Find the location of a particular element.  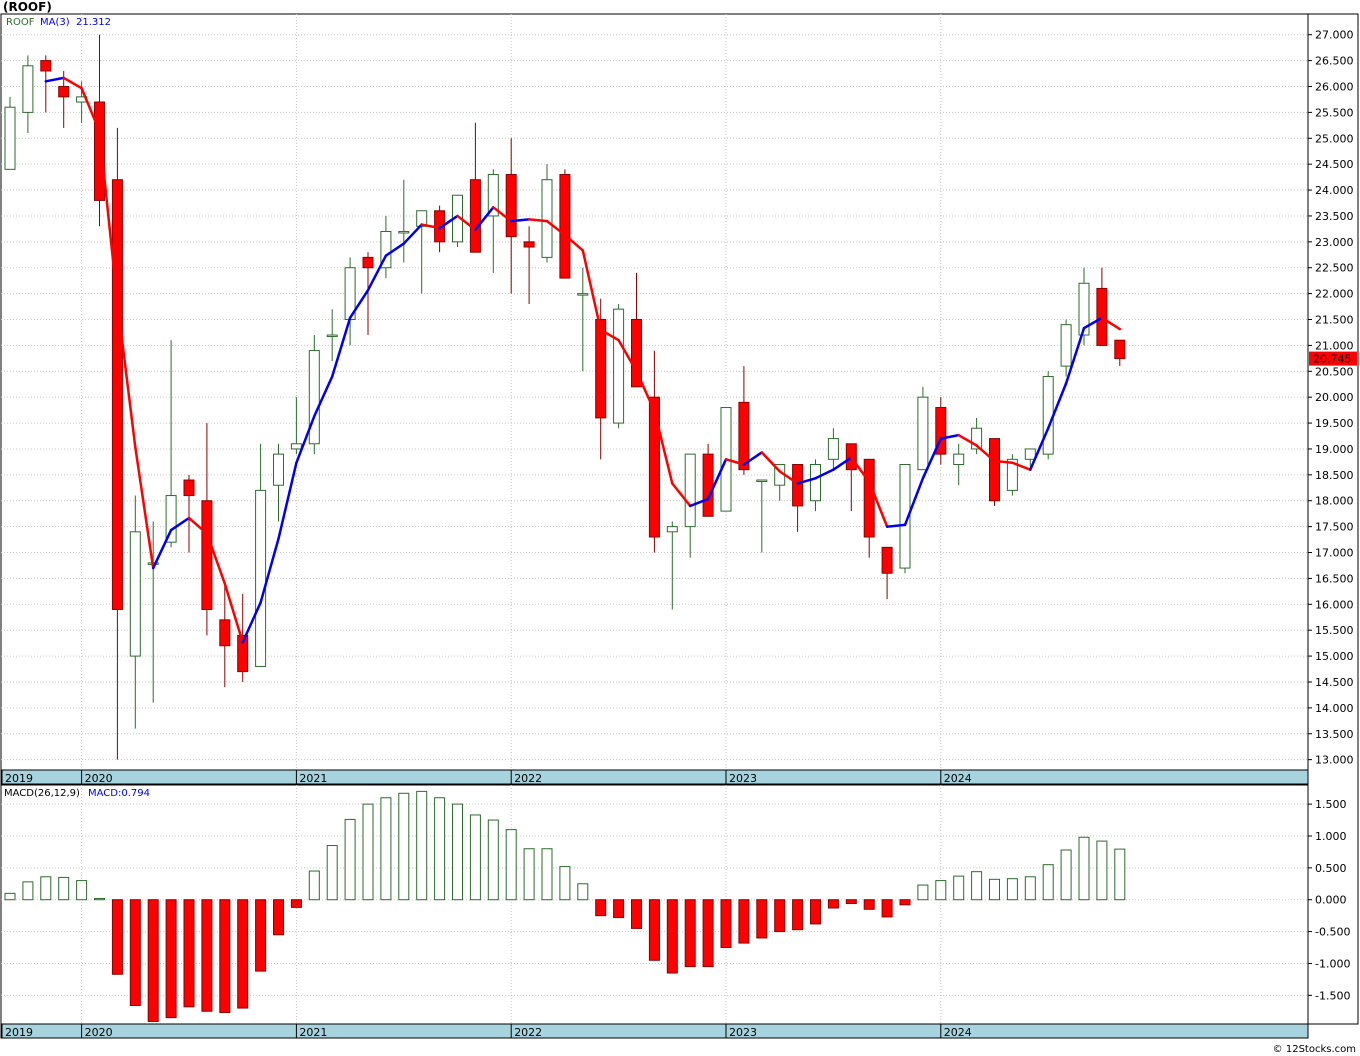

price-y-tick-label: 17.000 is located at coordinates (1334, 553).